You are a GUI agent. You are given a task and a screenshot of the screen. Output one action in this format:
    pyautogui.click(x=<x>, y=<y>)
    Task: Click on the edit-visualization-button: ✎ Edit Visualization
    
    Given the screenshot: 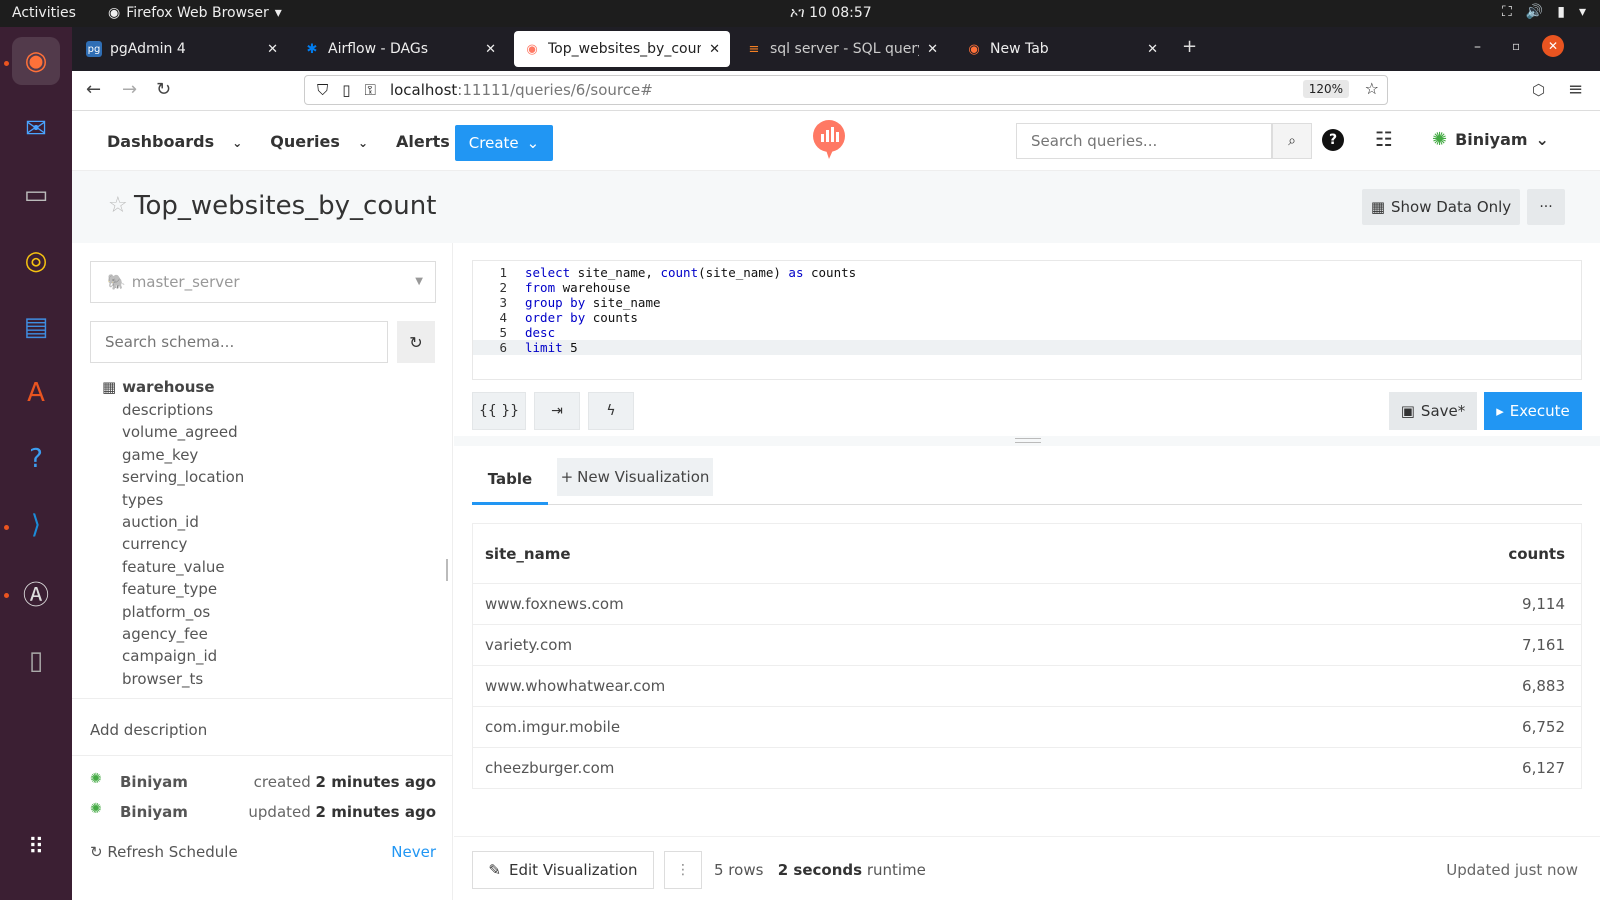 What is the action you would take?
    pyautogui.click(x=563, y=870)
    